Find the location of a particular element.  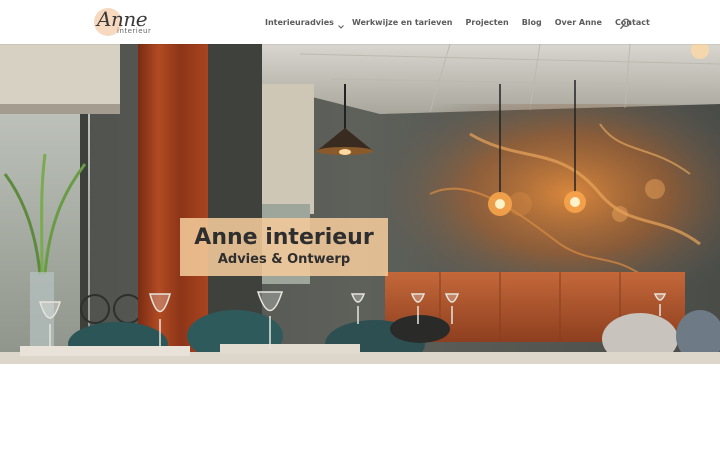

nav-item-label: Over Anne is located at coordinates (578, 22).